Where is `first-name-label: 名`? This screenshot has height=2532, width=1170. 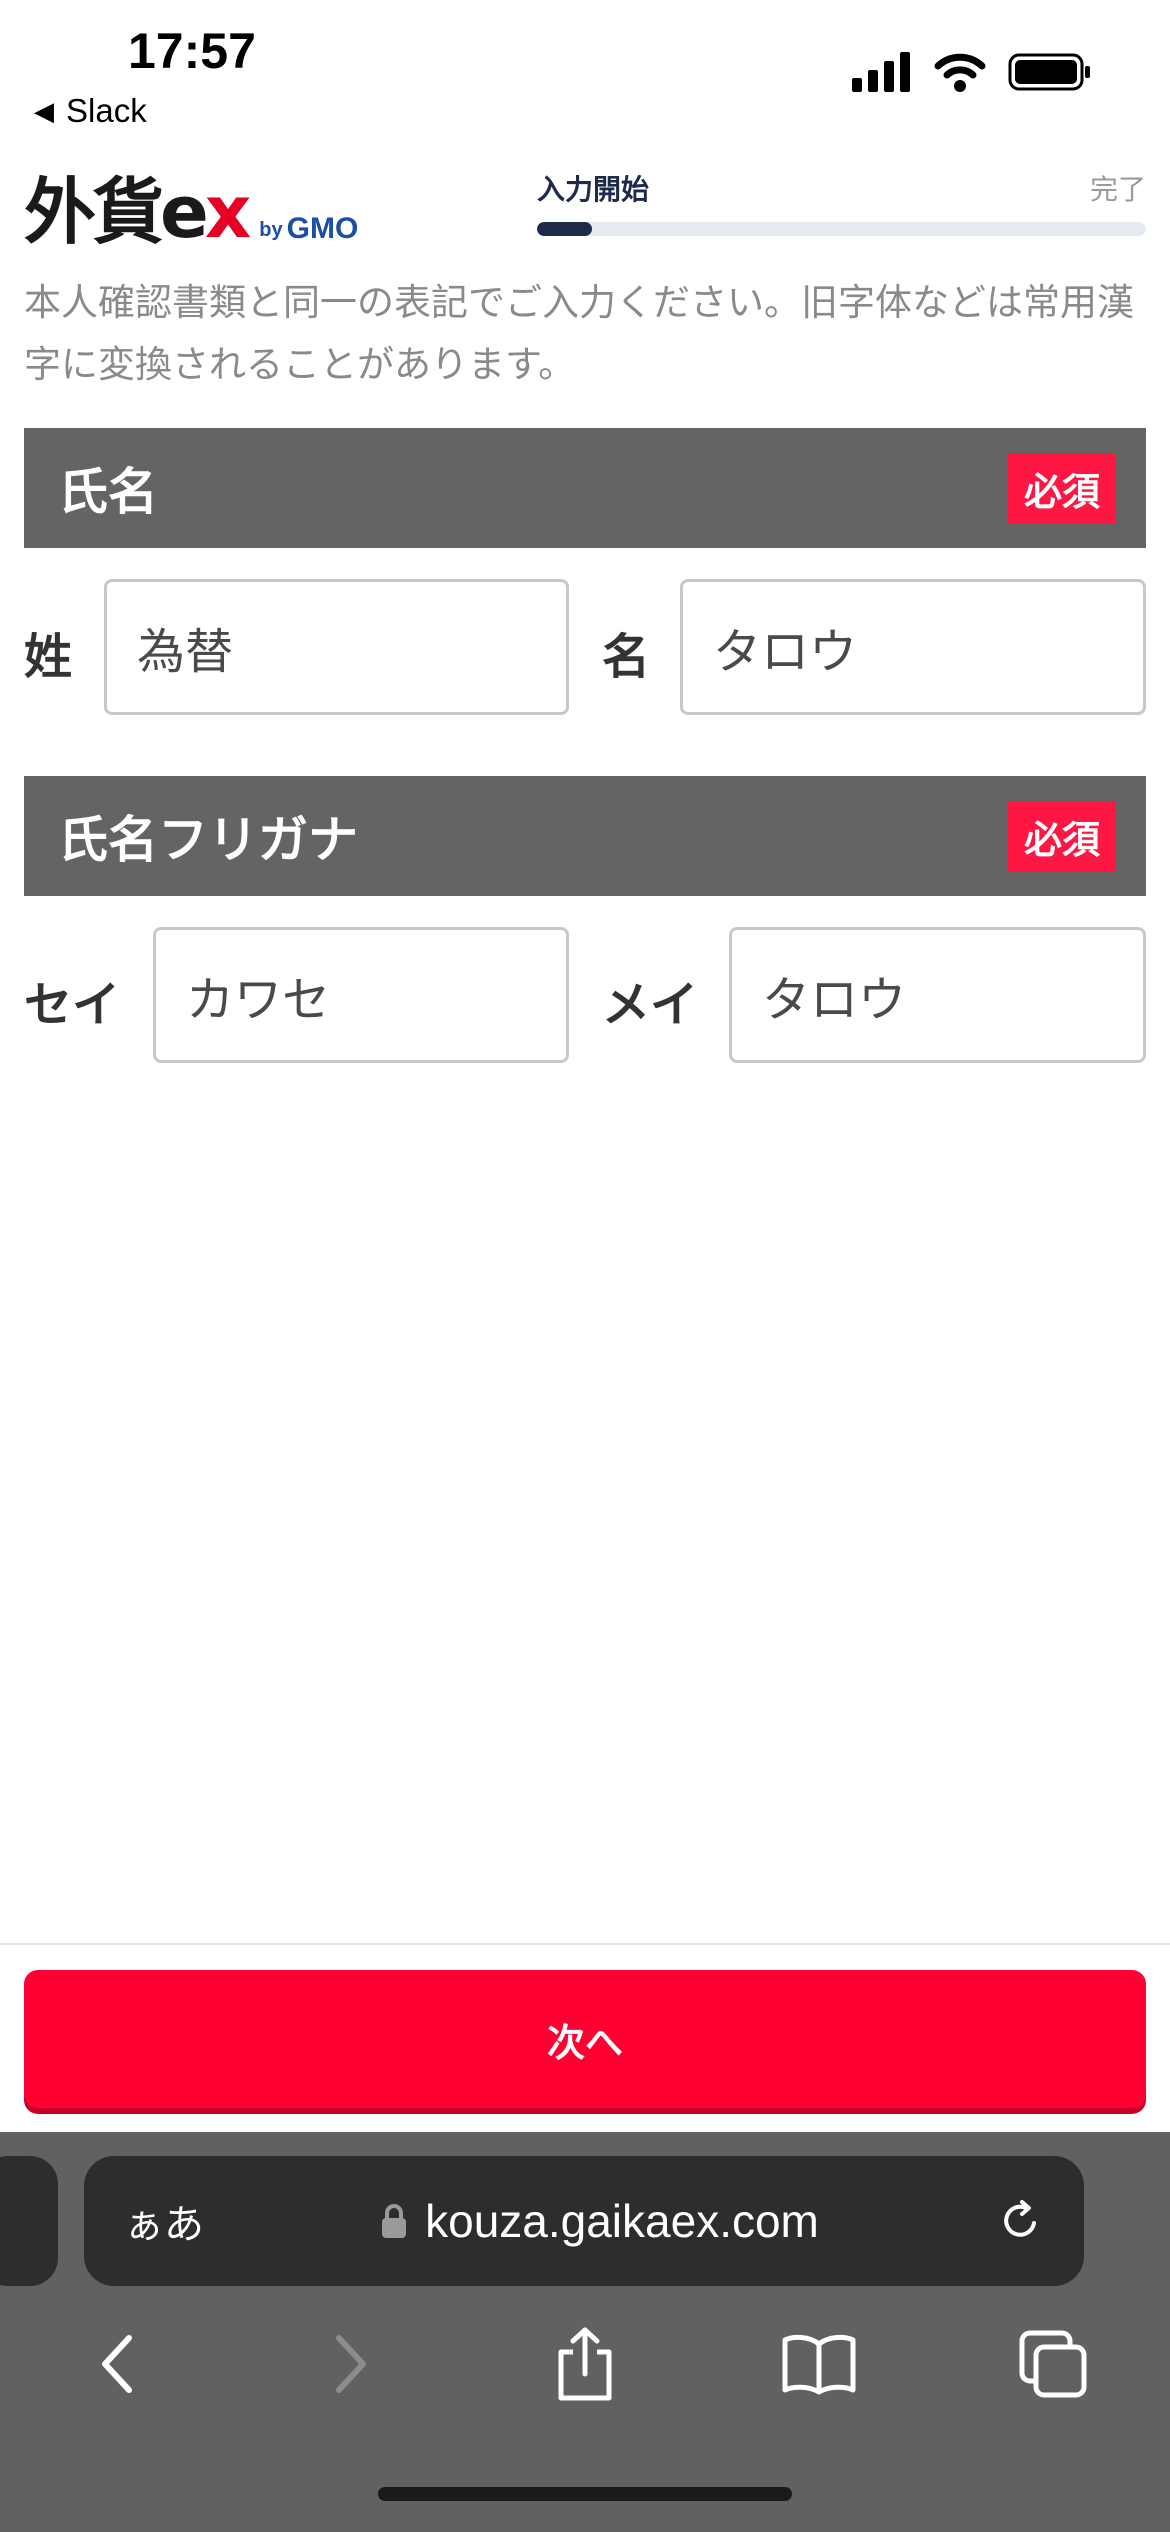
first-name-label: 名 is located at coordinates (626, 657).